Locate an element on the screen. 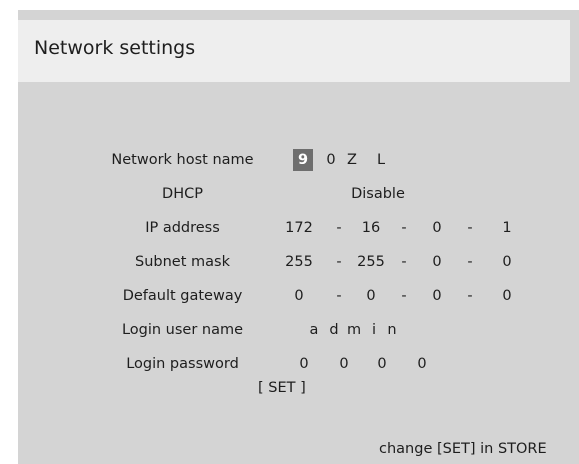 This screenshot has width=579, height=464. password-char-2: 0 is located at coordinates (344, 364).